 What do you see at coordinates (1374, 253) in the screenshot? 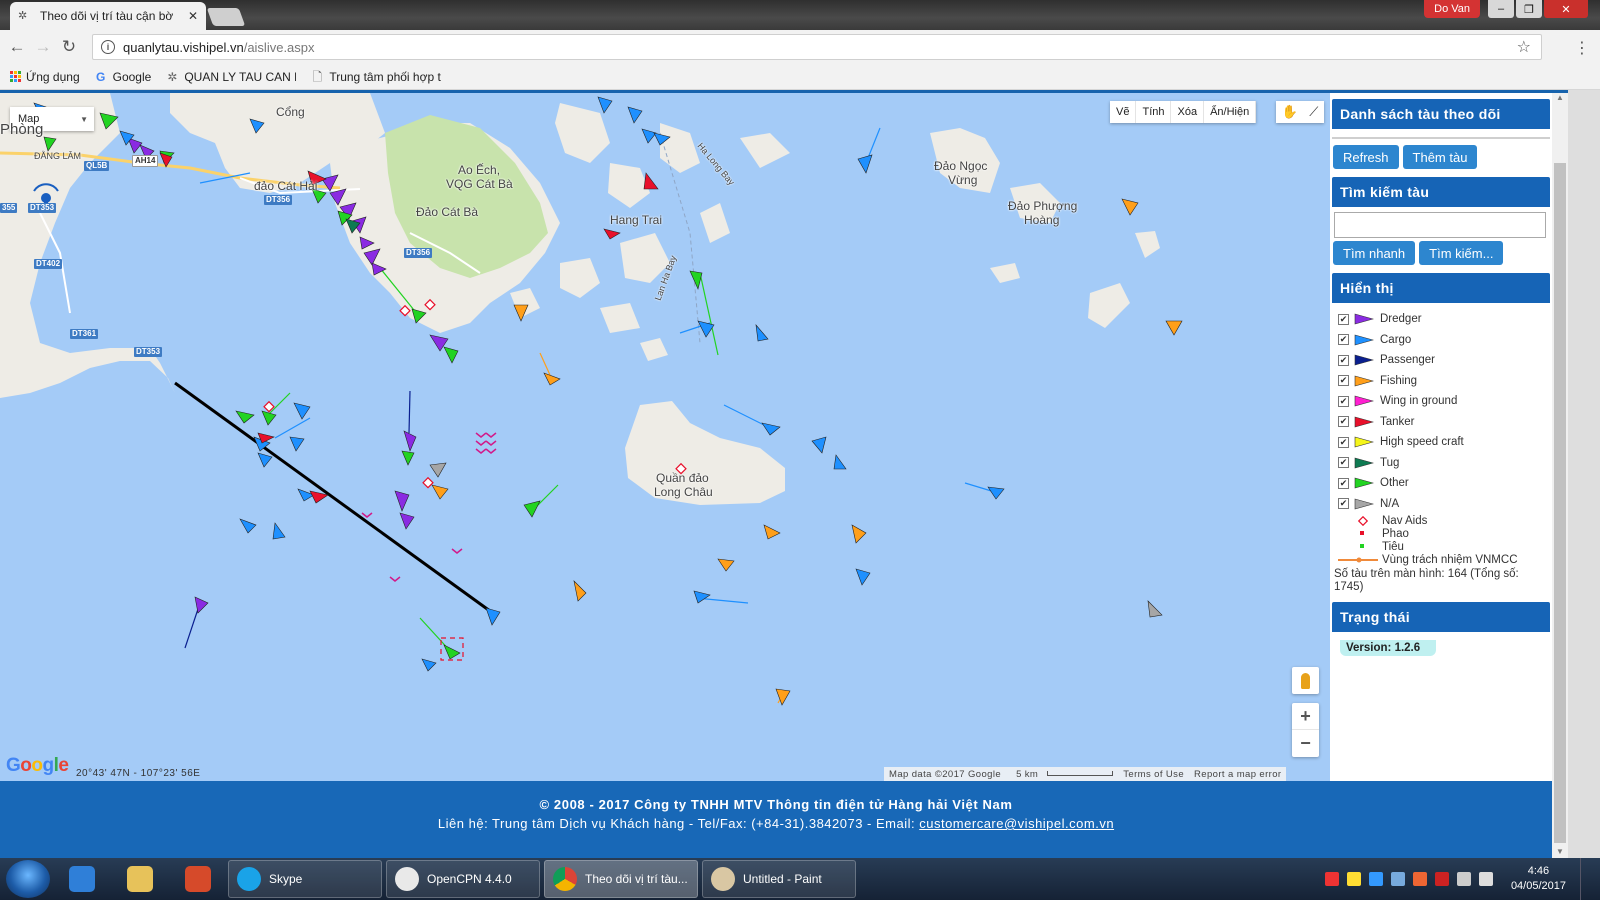
I see `quick-search-button: Tìm nhanh` at bounding box center [1374, 253].